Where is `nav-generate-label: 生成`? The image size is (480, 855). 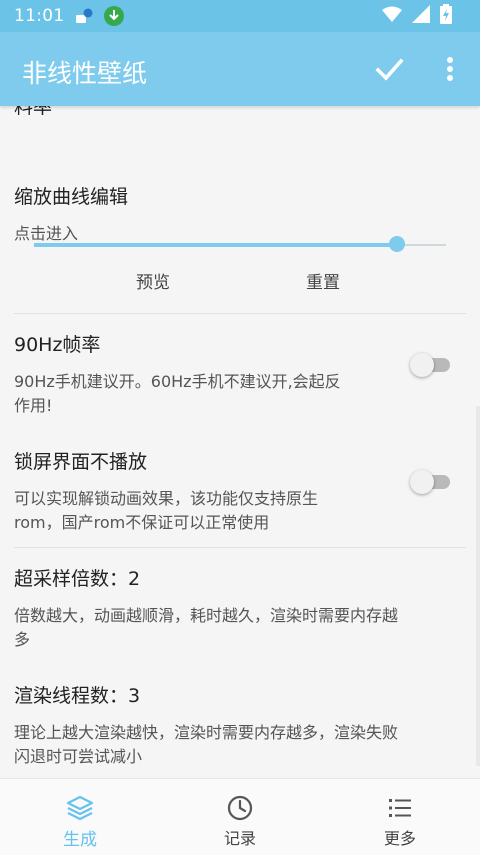
nav-generate-label: 生成 is located at coordinates (80, 840).